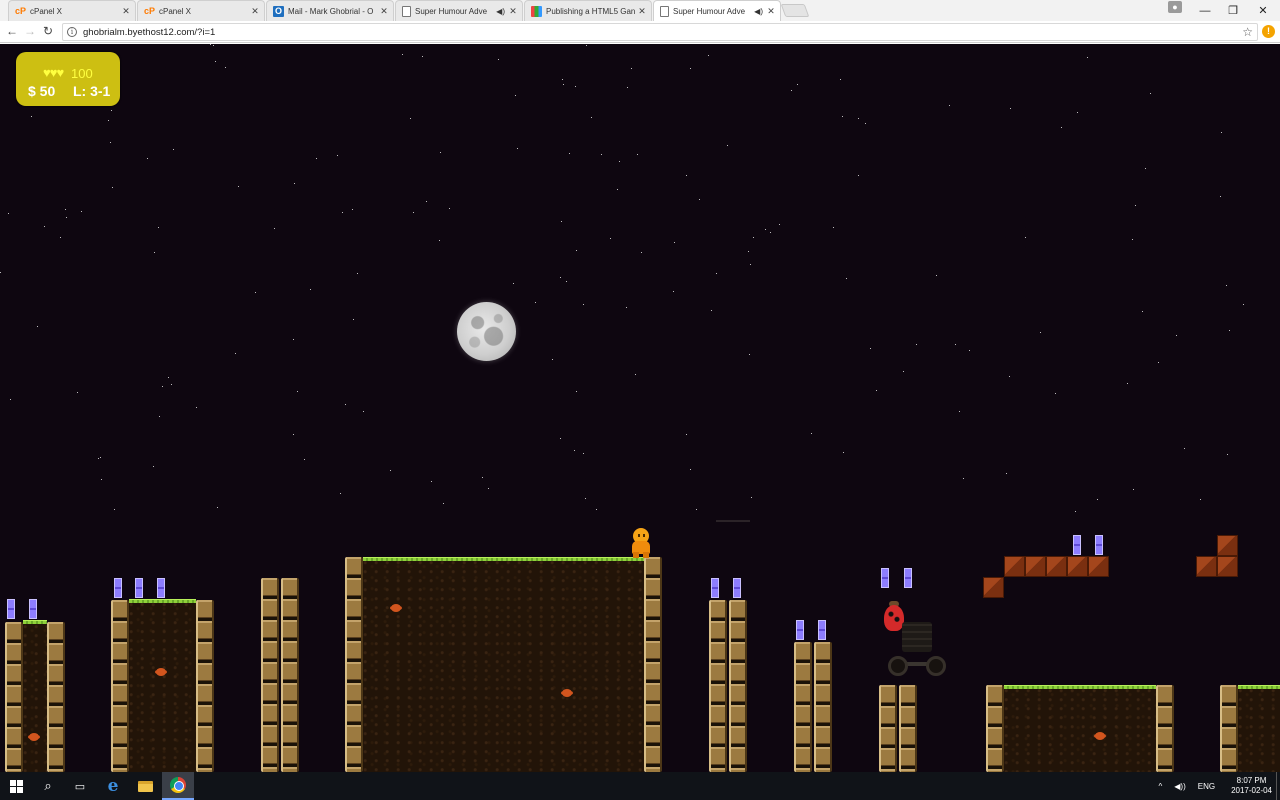 This screenshot has width=1280, height=800. Describe the element at coordinates (48, 786) in the screenshot. I see `search-icon: ⌕` at that location.